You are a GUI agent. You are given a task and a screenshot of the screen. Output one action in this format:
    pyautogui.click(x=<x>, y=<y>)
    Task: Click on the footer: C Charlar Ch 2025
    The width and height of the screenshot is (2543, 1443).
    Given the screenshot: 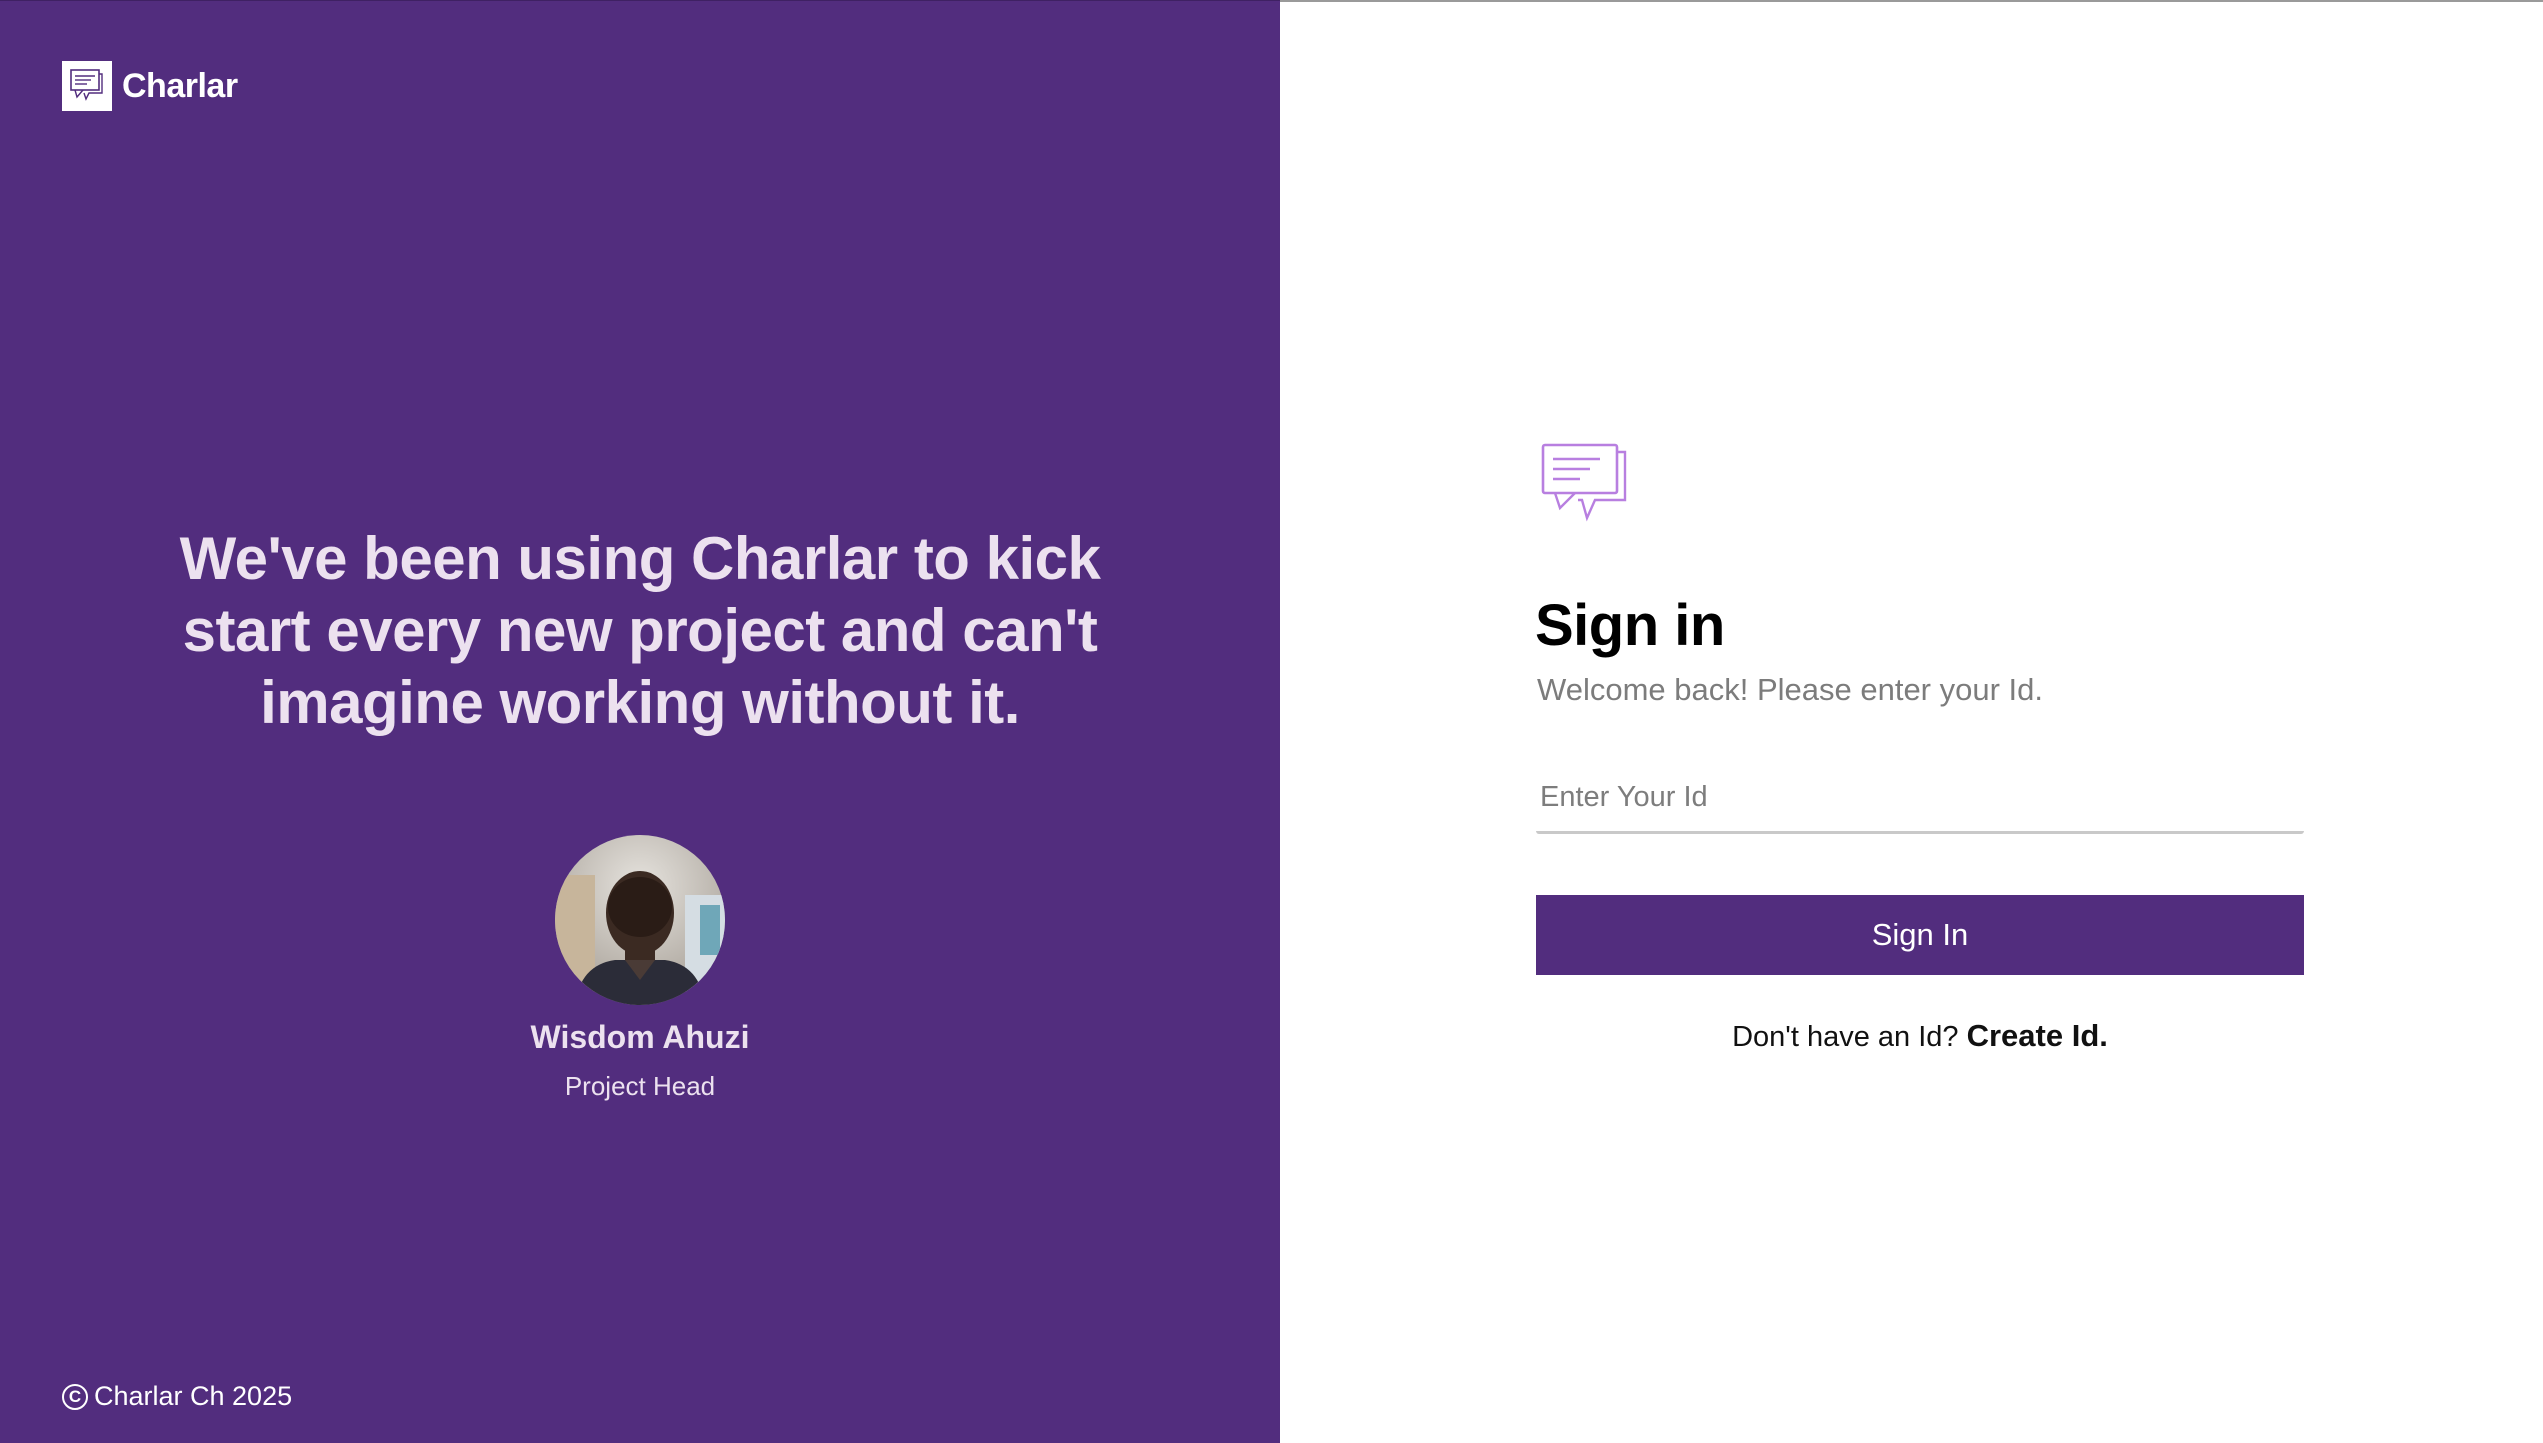 What is the action you would take?
    pyautogui.click(x=177, y=1396)
    